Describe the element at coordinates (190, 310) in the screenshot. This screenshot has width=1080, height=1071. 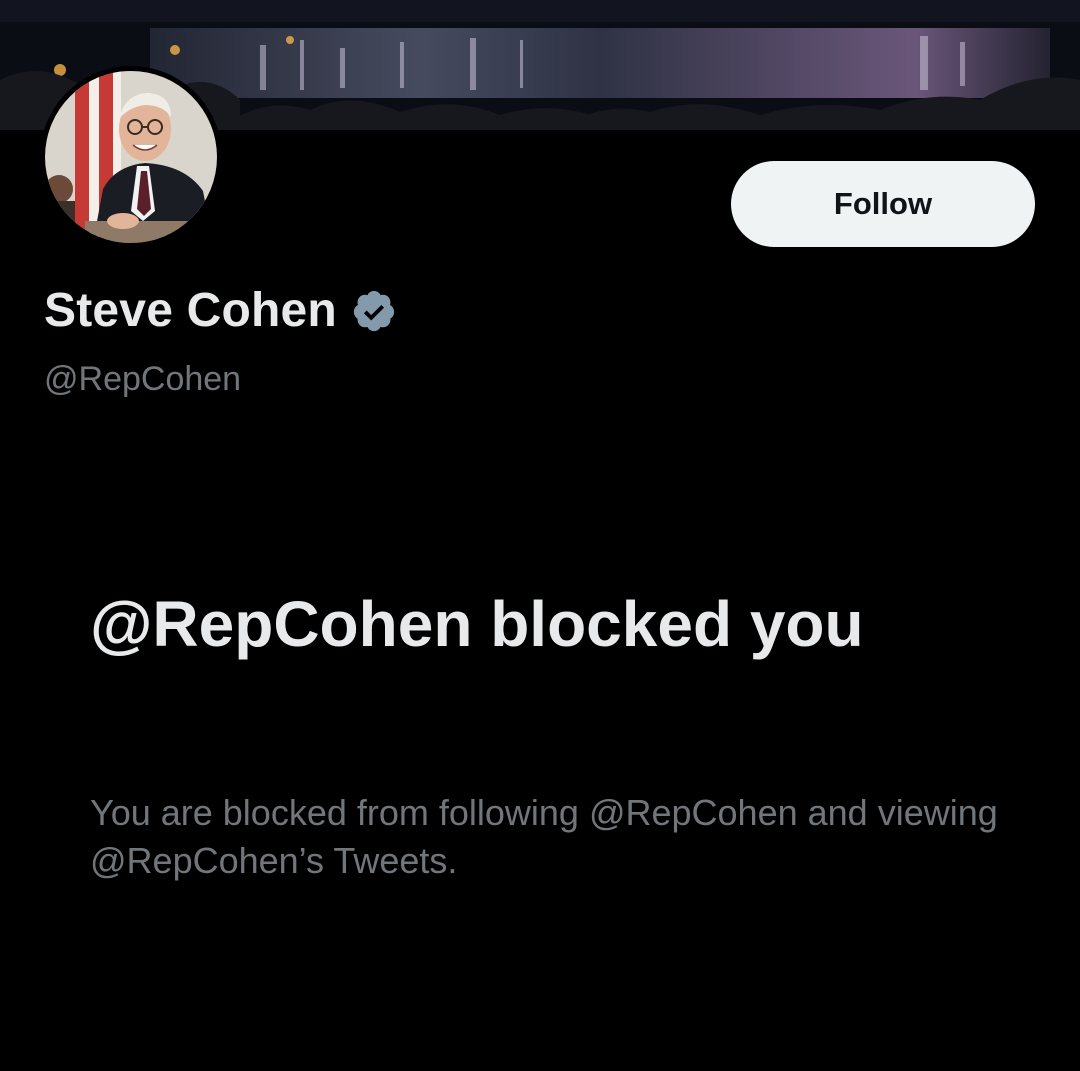
I see `display-name: Steve Cohen` at that location.